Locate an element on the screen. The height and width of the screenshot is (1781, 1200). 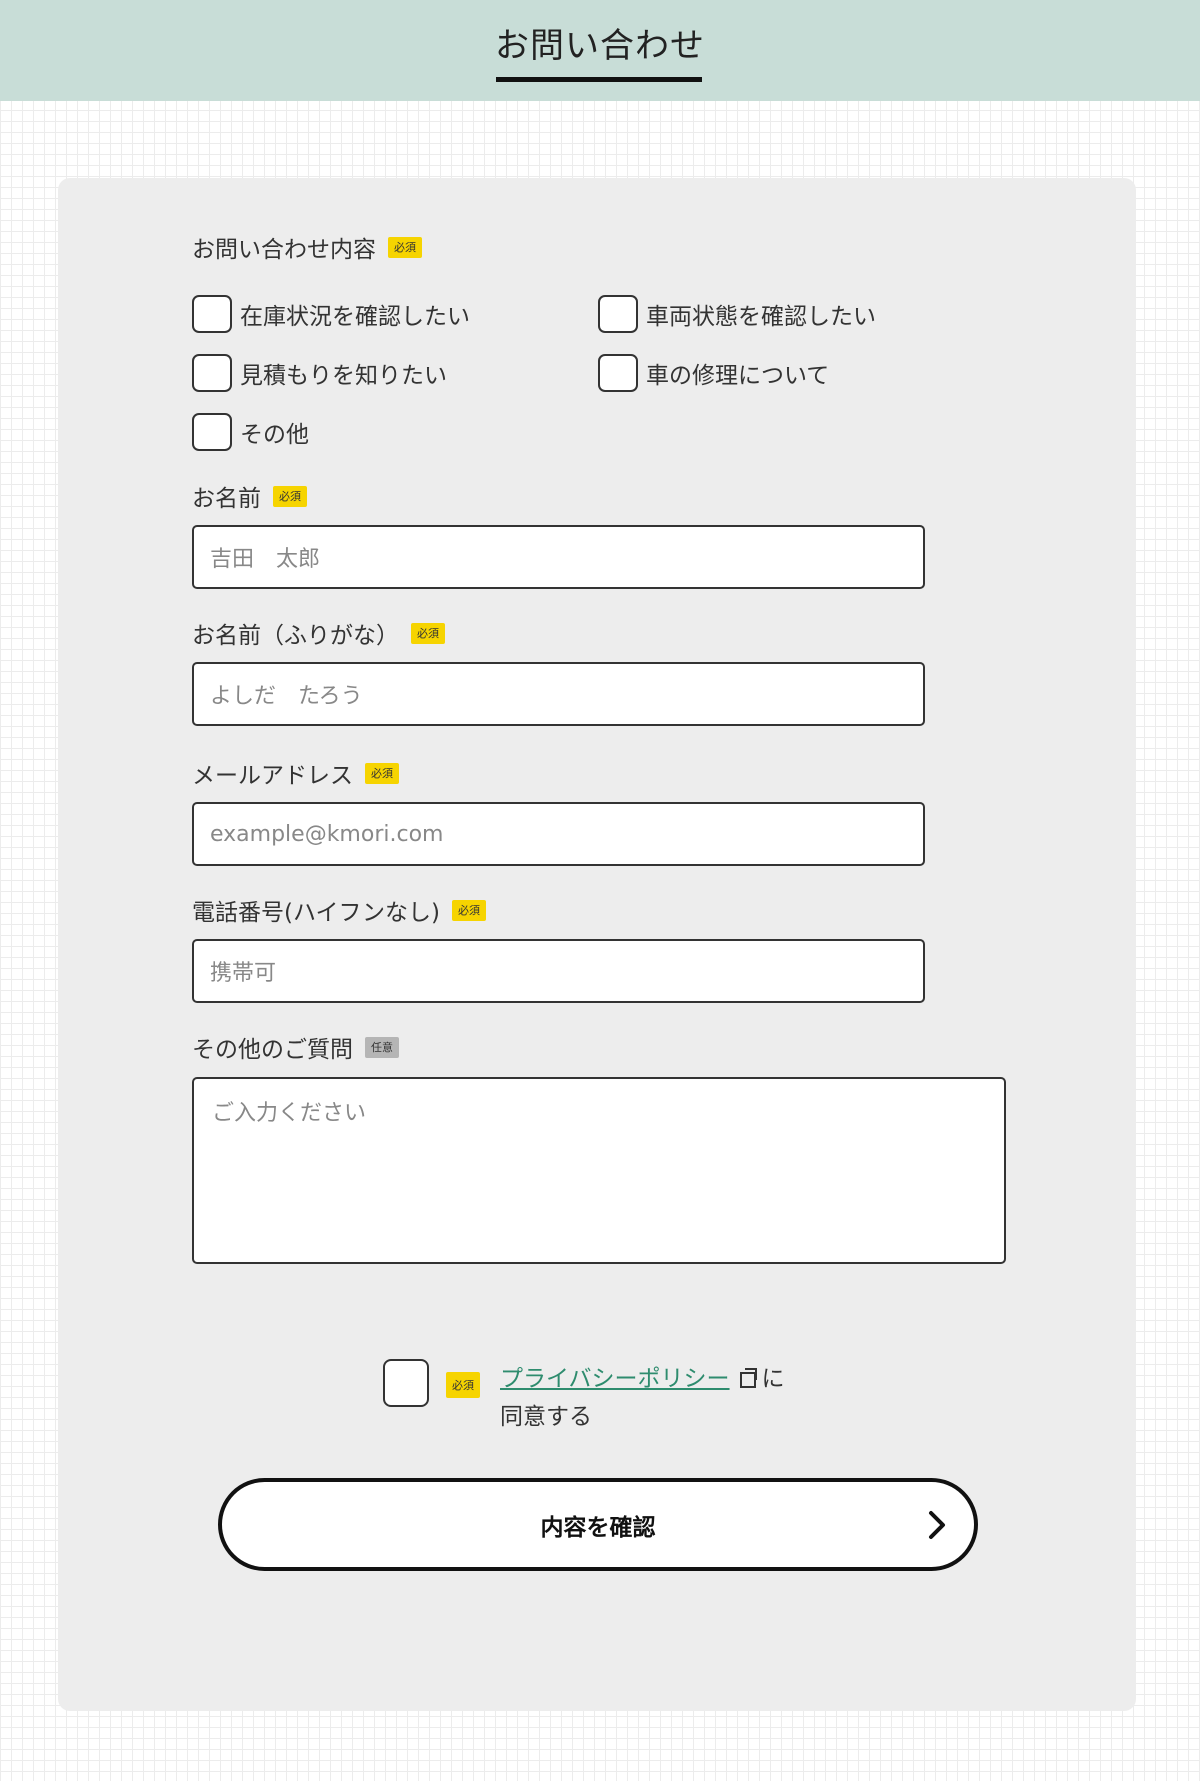
phone-label: 電話番号(ハイフンなし) is located at coordinates (316, 913).